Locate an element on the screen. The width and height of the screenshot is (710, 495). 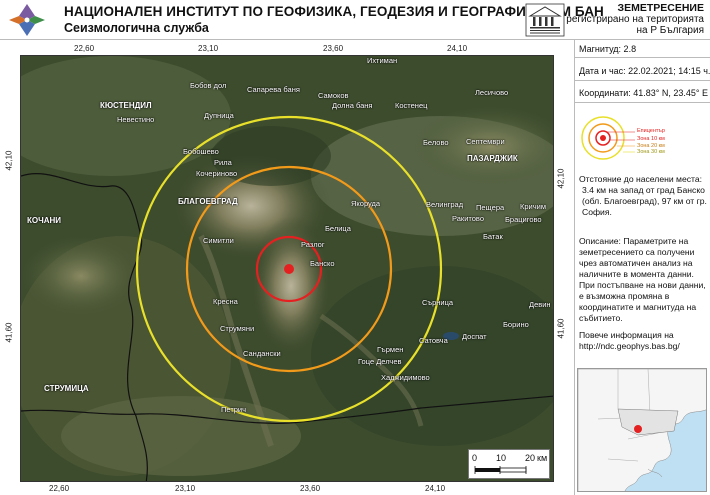
place-label: Доспат is located at coordinates (474, 336).